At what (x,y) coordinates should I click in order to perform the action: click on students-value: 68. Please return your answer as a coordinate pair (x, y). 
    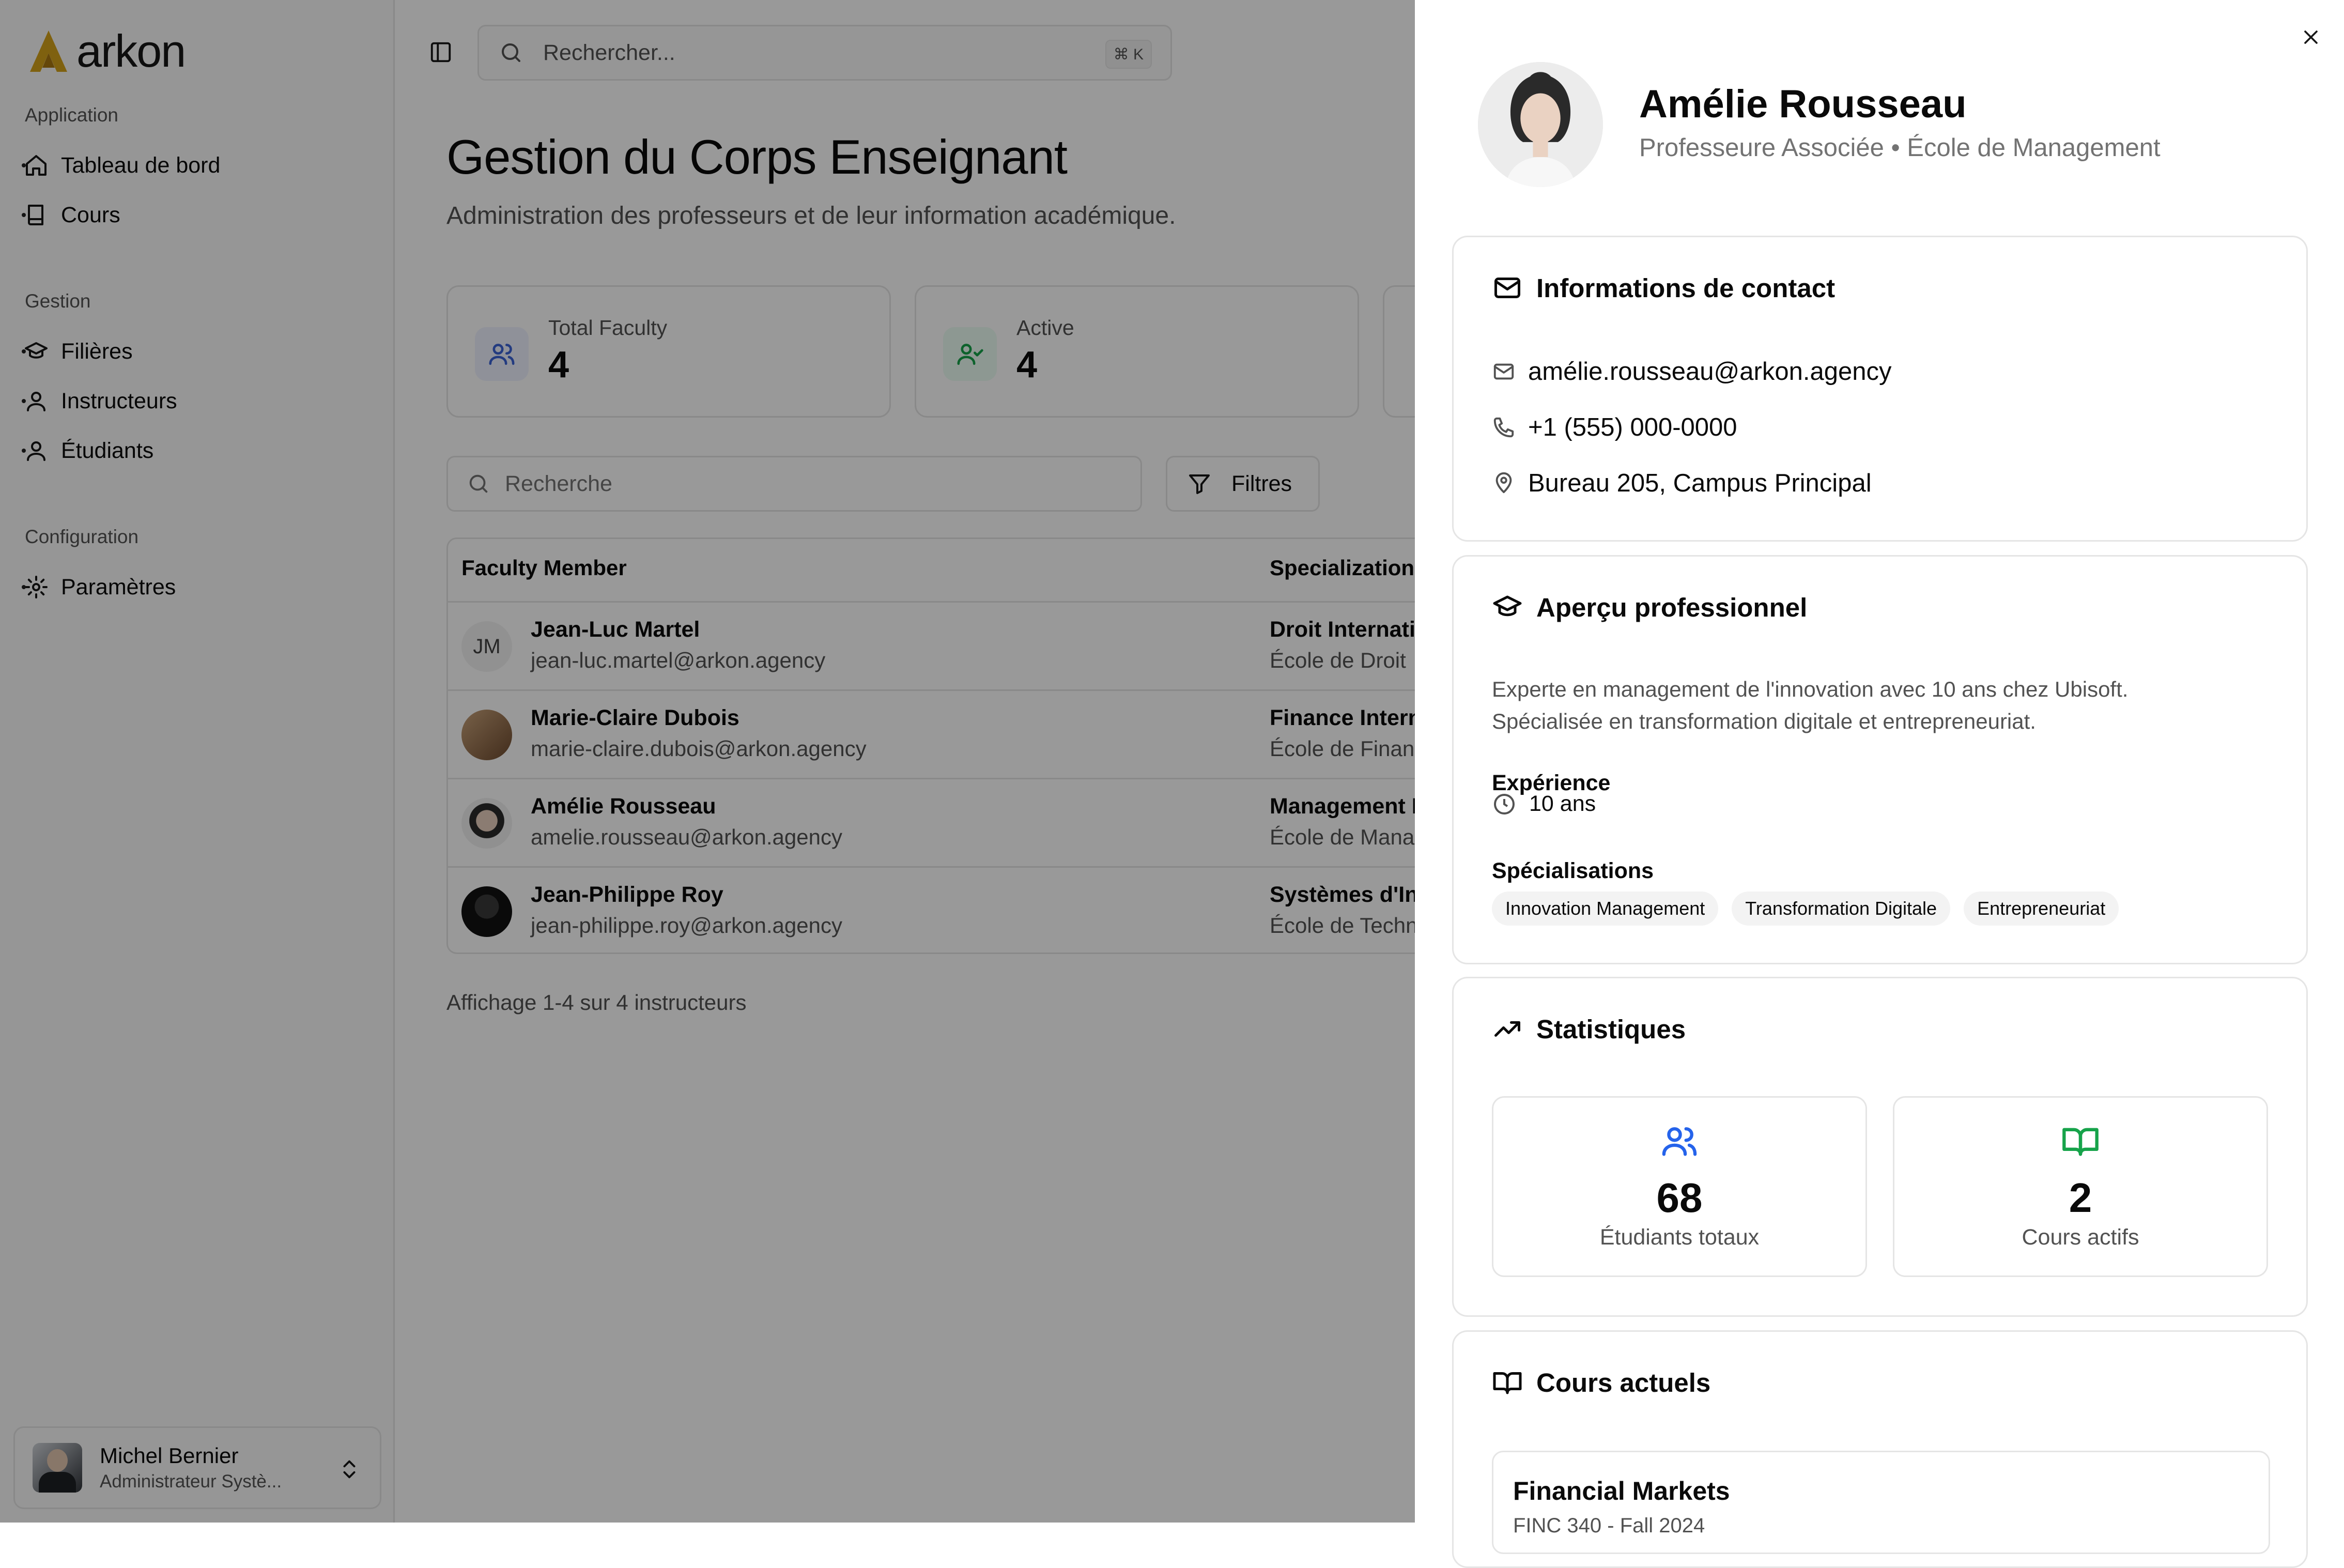
    Looking at the image, I should click on (1680, 1198).